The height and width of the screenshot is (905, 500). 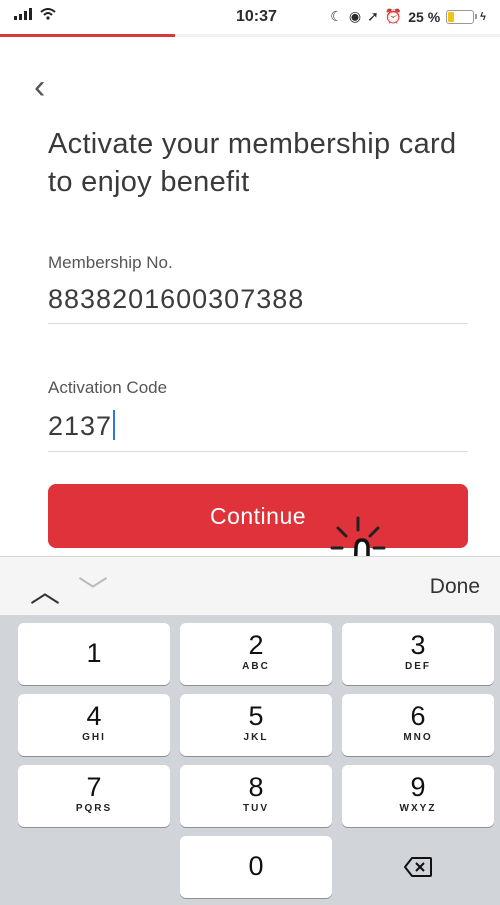 I want to click on keyboard-toolbar: ︿ ﹀ Done, so click(x=250, y=585).